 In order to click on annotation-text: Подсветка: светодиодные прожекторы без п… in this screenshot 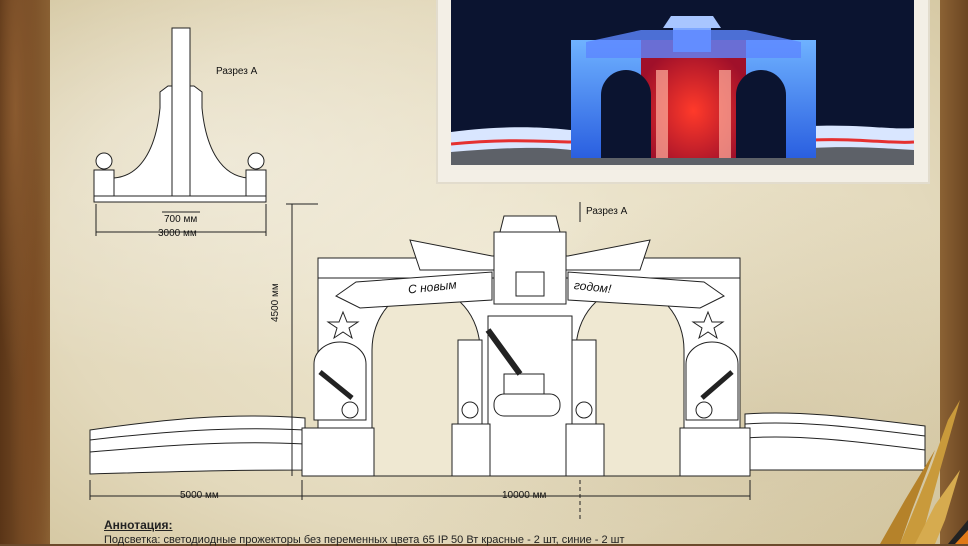, I will do `click(364, 540)`.